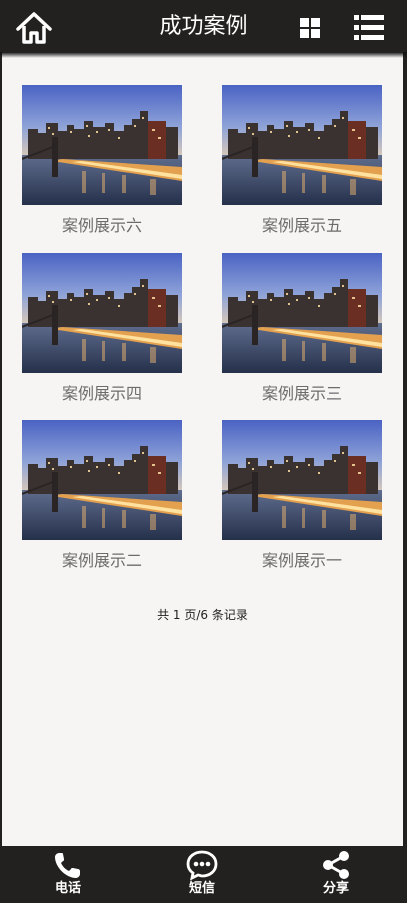 The width and height of the screenshot is (407, 903). I want to click on case-item: 案例展示二, so click(102, 496).